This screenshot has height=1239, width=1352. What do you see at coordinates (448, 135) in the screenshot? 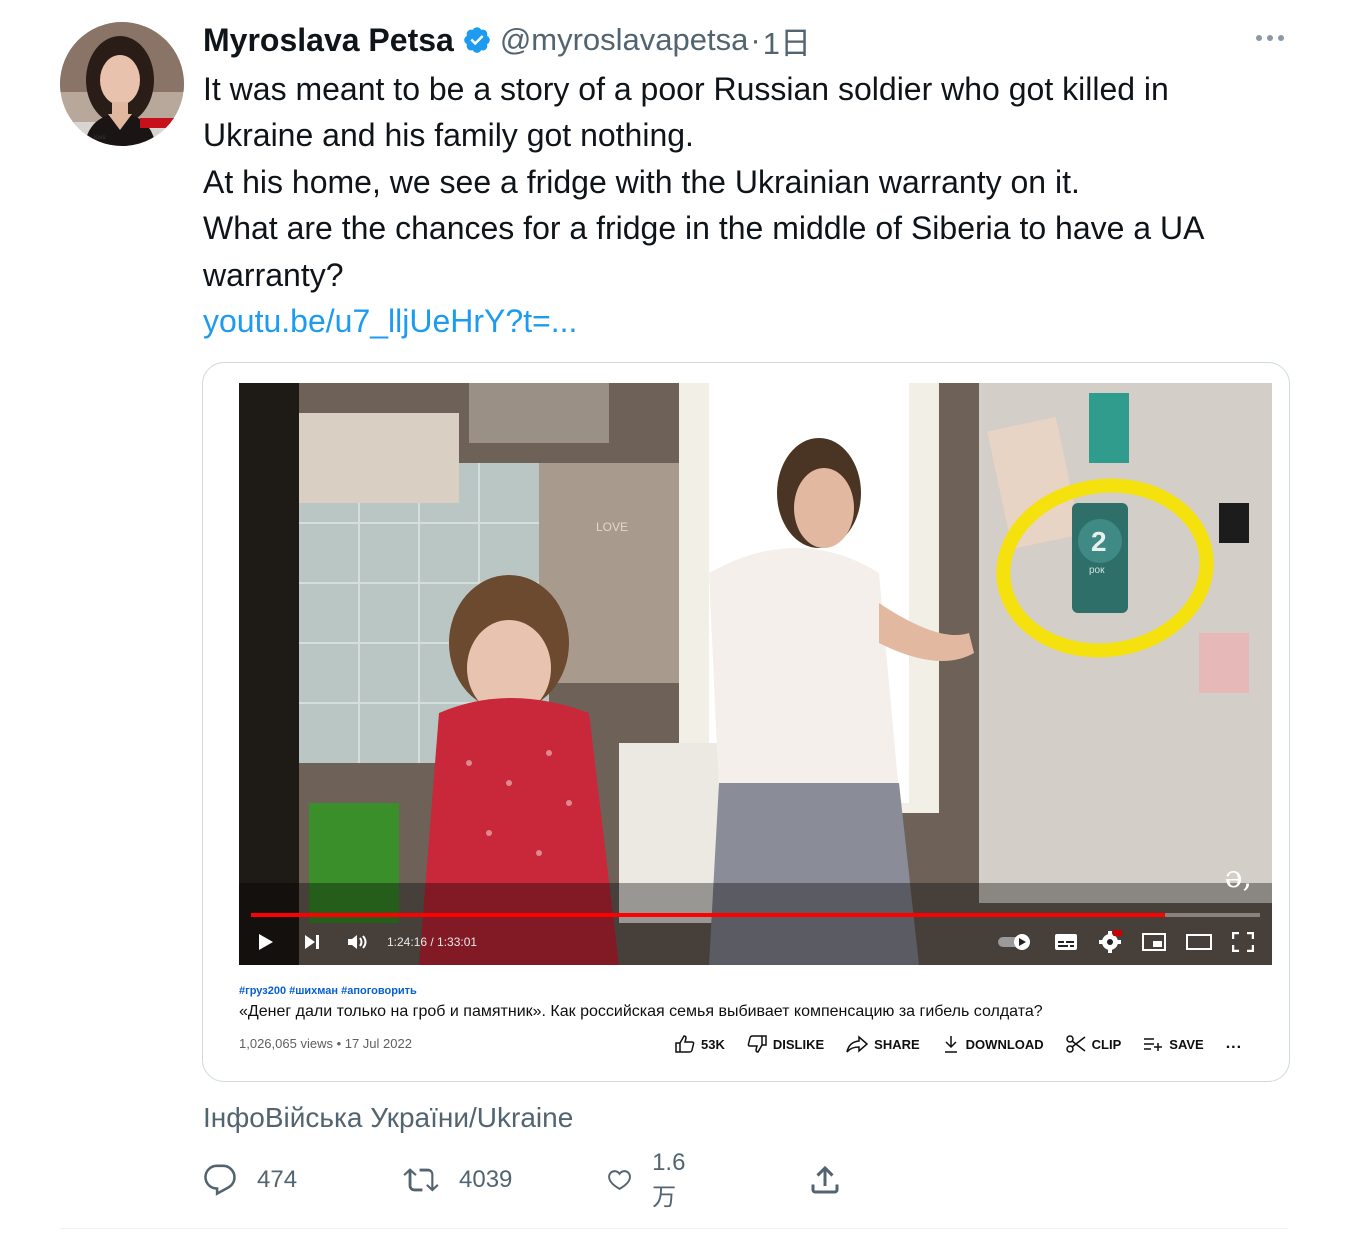
I see `tweet-text-line: Ukraine and his family got nothing.` at bounding box center [448, 135].